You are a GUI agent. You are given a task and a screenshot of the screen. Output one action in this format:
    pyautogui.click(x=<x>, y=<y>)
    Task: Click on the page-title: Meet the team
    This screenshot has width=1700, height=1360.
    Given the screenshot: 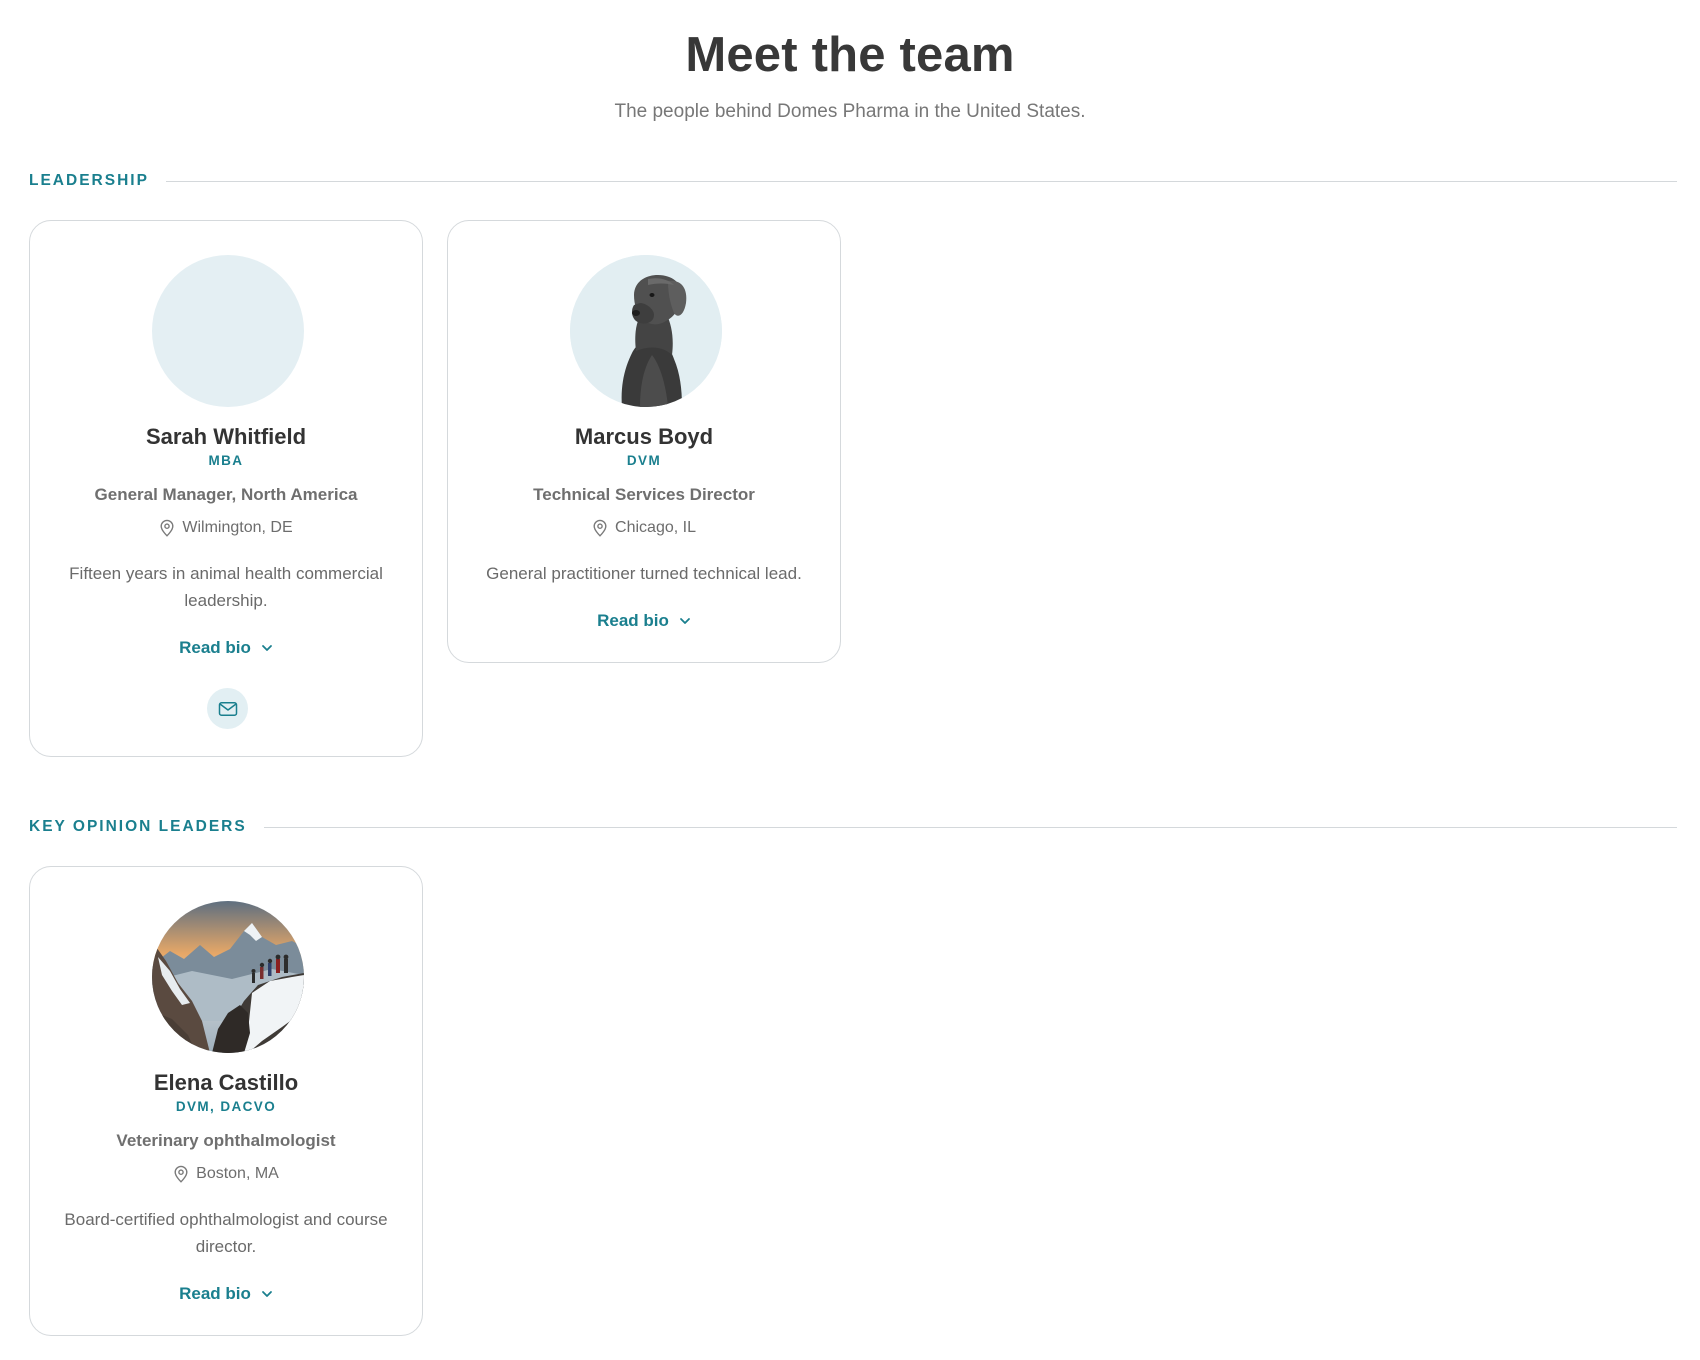 What is the action you would take?
    pyautogui.click(x=850, y=55)
    